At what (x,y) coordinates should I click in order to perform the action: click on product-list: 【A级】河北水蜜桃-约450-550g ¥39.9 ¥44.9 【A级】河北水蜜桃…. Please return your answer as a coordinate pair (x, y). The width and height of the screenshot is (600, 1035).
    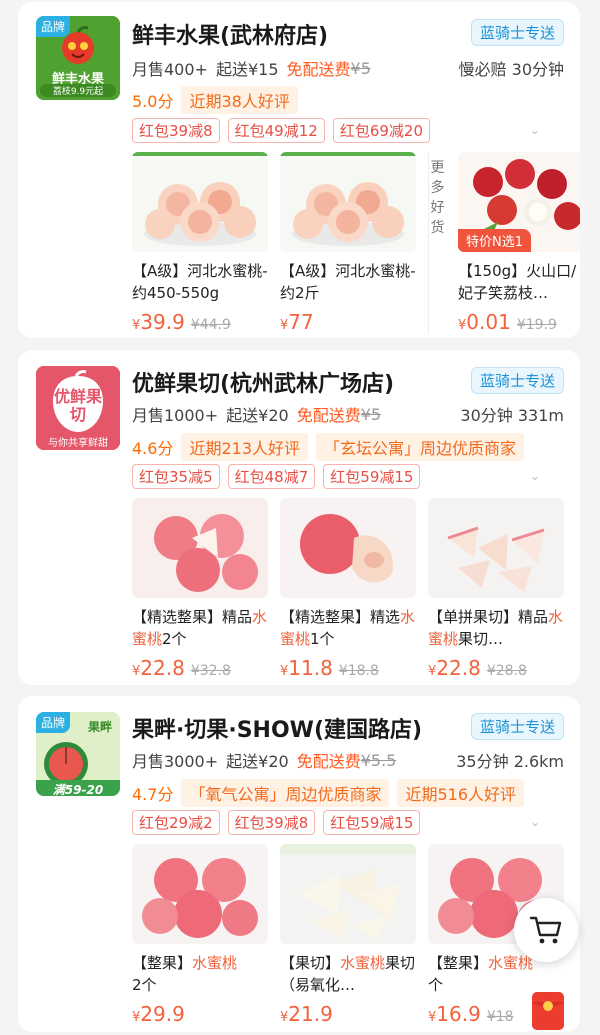
    Looking at the image, I should click on (356, 243).